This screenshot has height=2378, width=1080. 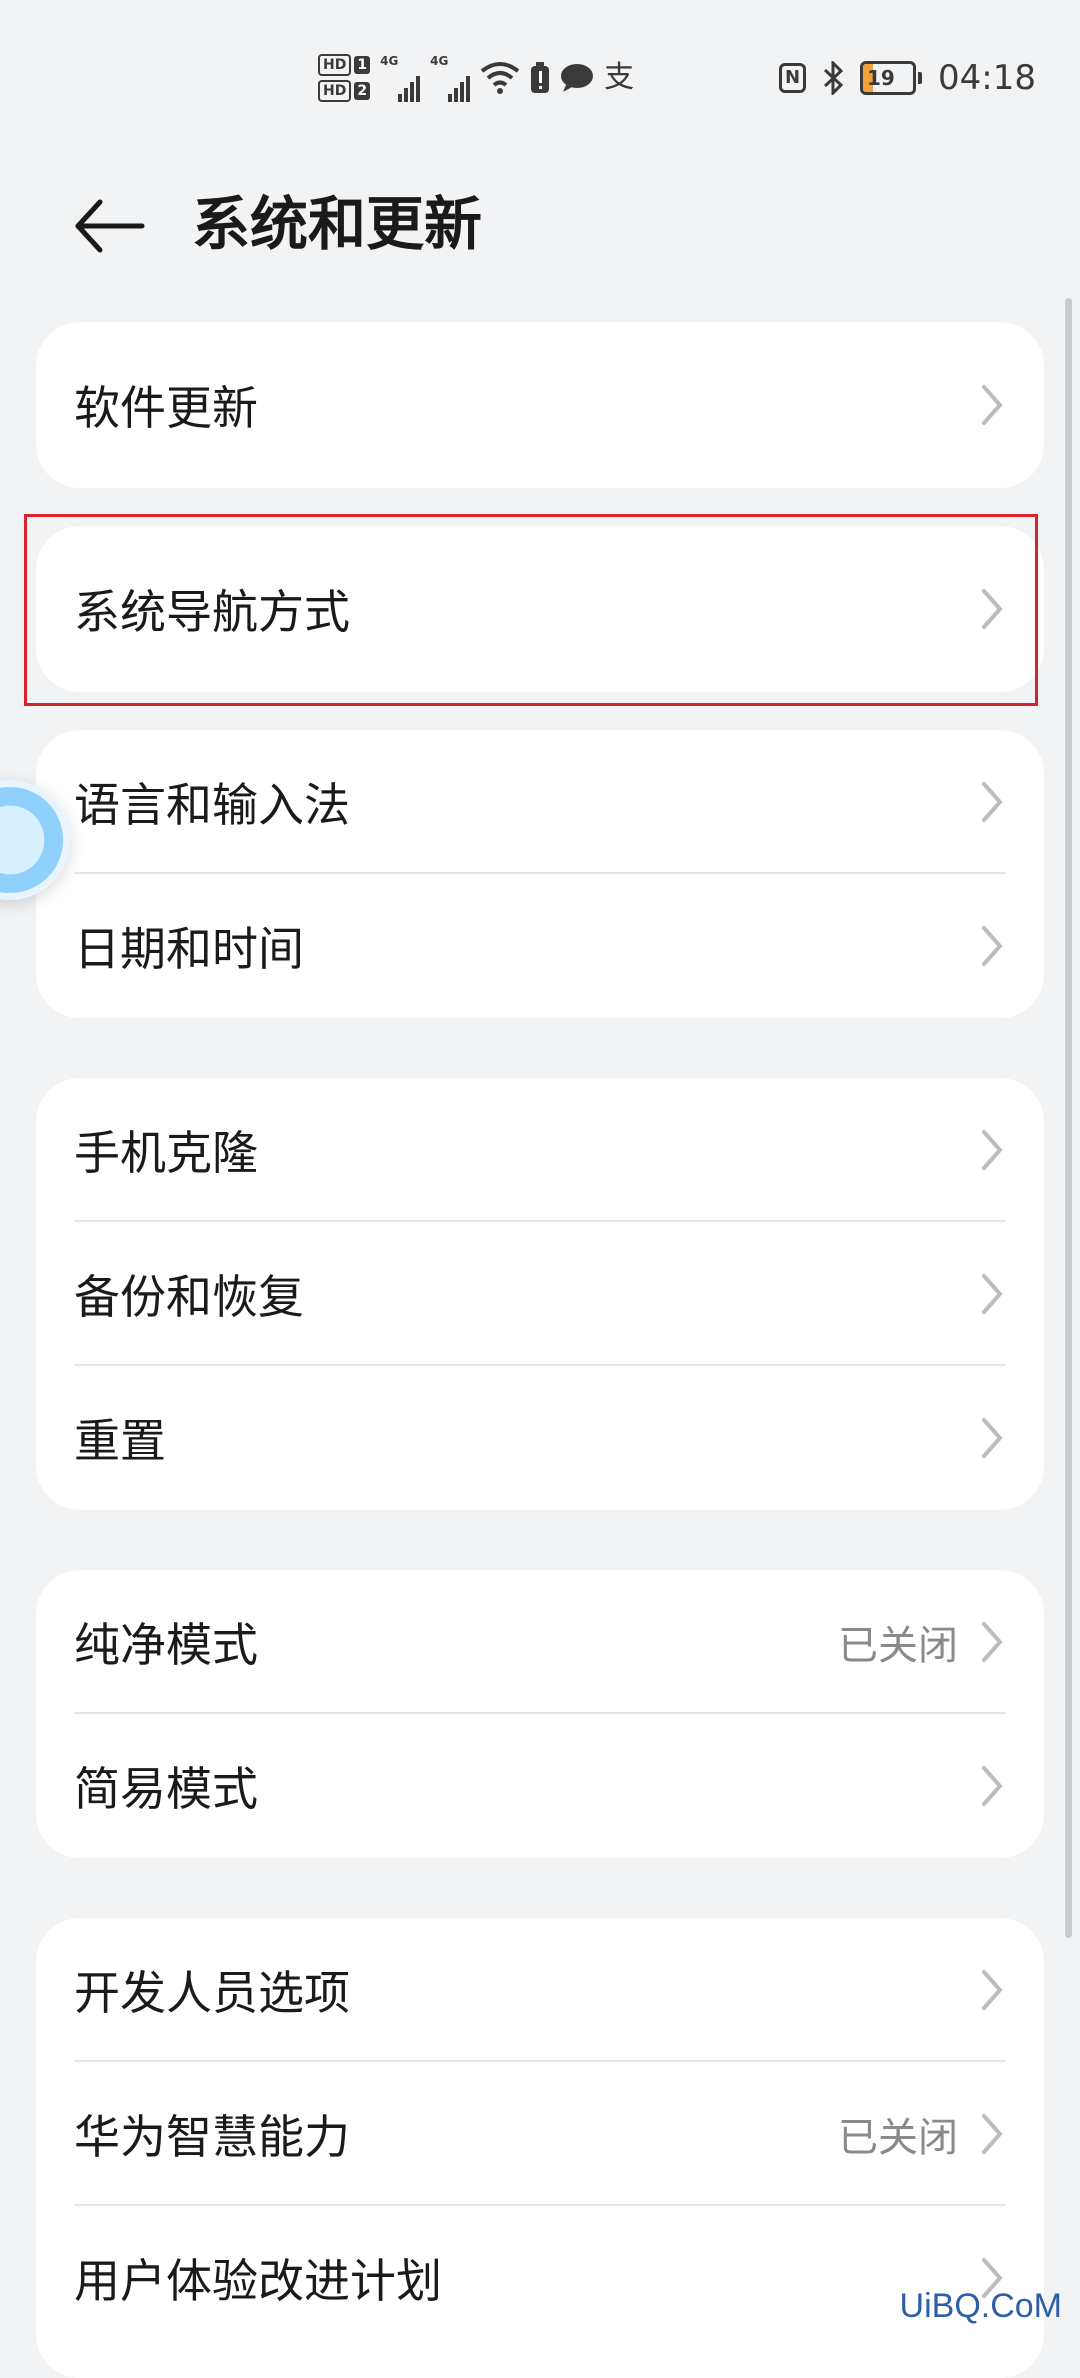 What do you see at coordinates (335, 65) in the screenshot?
I see `hd1-label: HD` at bounding box center [335, 65].